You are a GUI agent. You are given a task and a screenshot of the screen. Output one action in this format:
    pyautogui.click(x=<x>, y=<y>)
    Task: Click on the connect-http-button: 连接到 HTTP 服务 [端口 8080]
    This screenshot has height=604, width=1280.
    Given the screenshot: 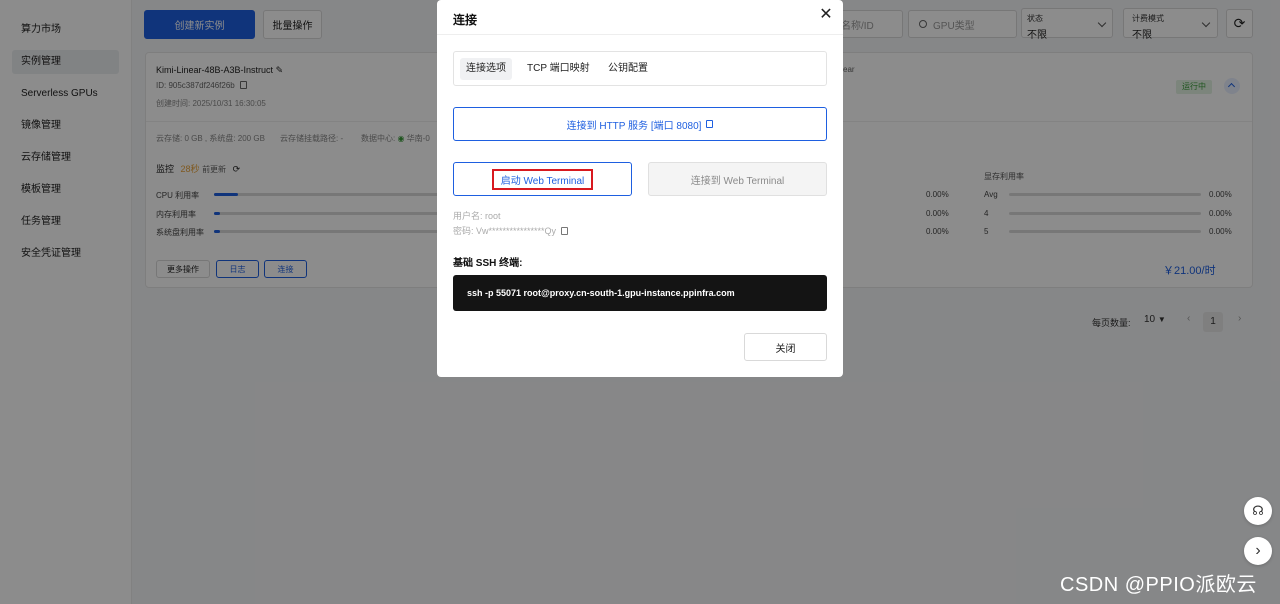 What is the action you would take?
    pyautogui.click(x=640, y=124)
    